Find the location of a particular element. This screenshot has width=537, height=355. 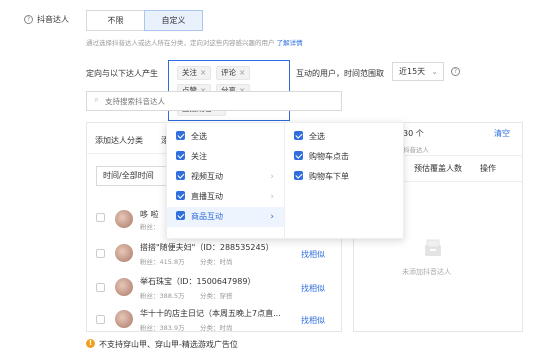

search-input is located at coordinates (215, 101).